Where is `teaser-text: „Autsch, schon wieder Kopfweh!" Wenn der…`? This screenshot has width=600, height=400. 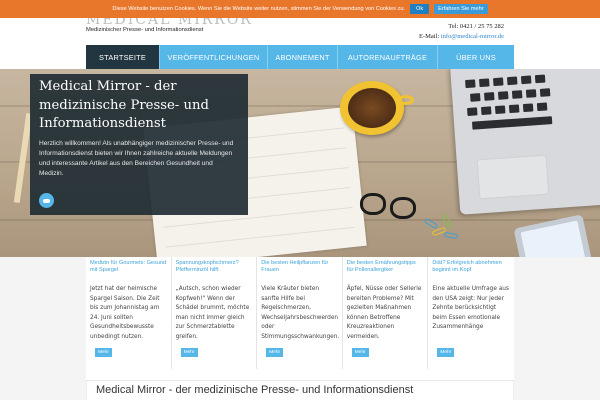
teaser-text: „Autsch, schon wieder Kopfweh!" Wenn der… is located at coordinates (212, 313).